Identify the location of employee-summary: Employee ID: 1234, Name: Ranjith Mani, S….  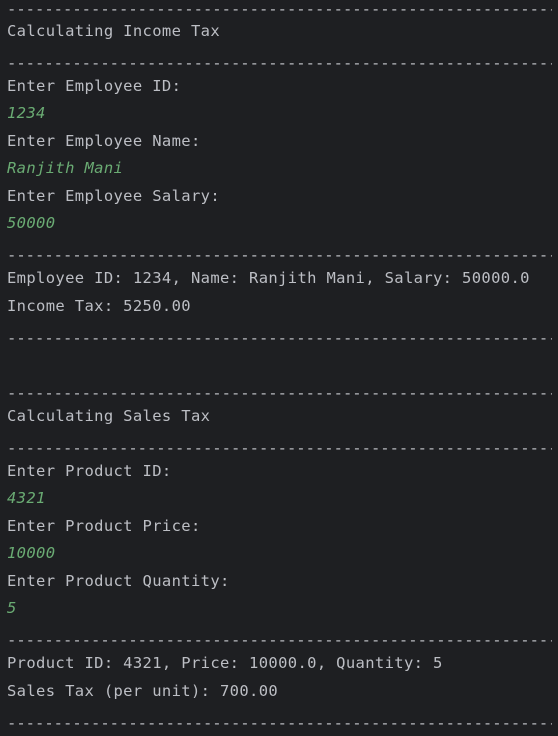
(268, 278).